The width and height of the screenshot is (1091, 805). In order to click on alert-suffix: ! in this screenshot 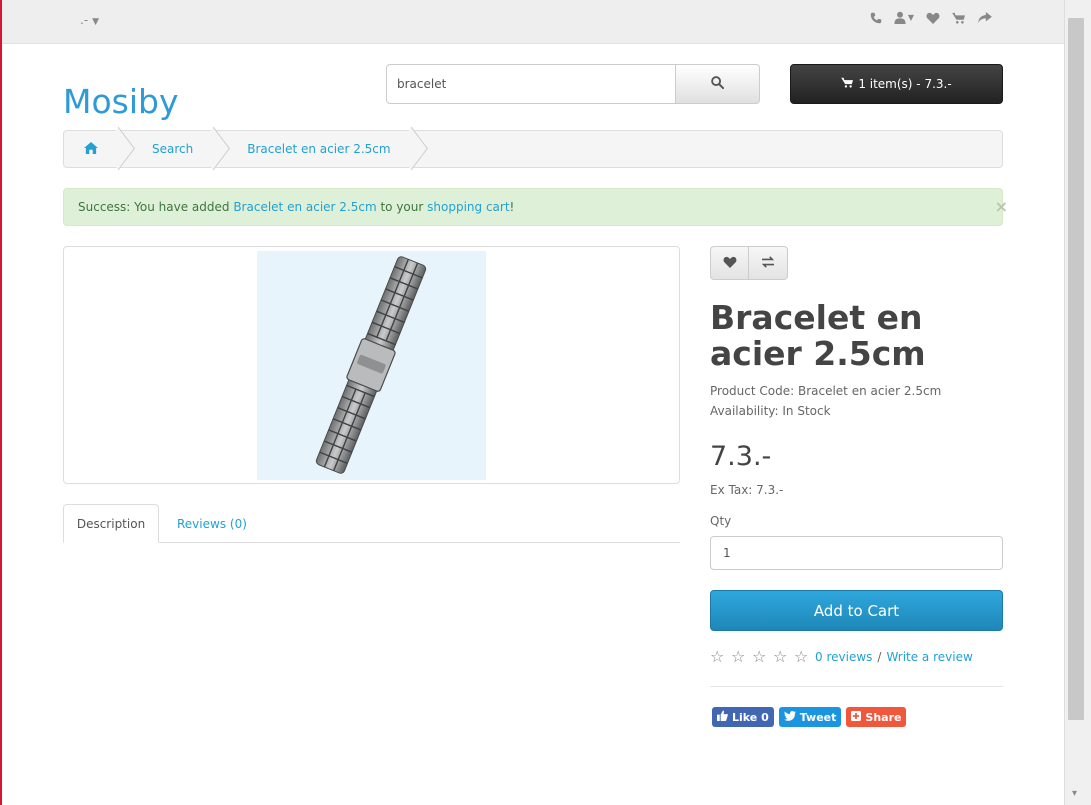, I will do `click(512, 207)`.